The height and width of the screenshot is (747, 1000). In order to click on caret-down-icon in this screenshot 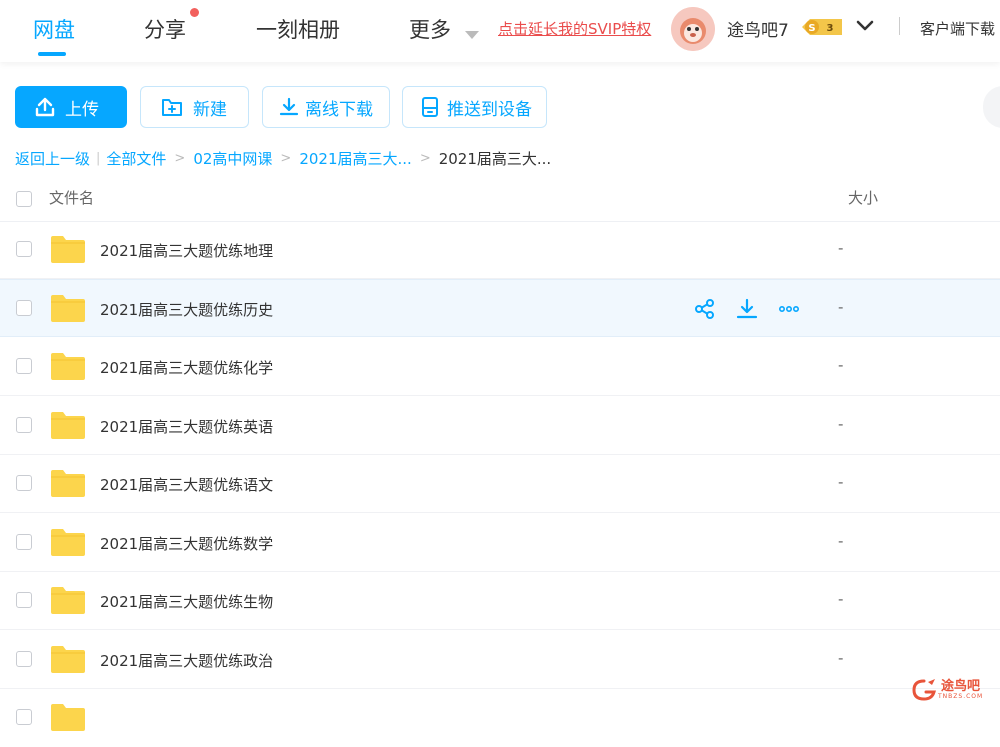, I will do `click(472, 33)`.